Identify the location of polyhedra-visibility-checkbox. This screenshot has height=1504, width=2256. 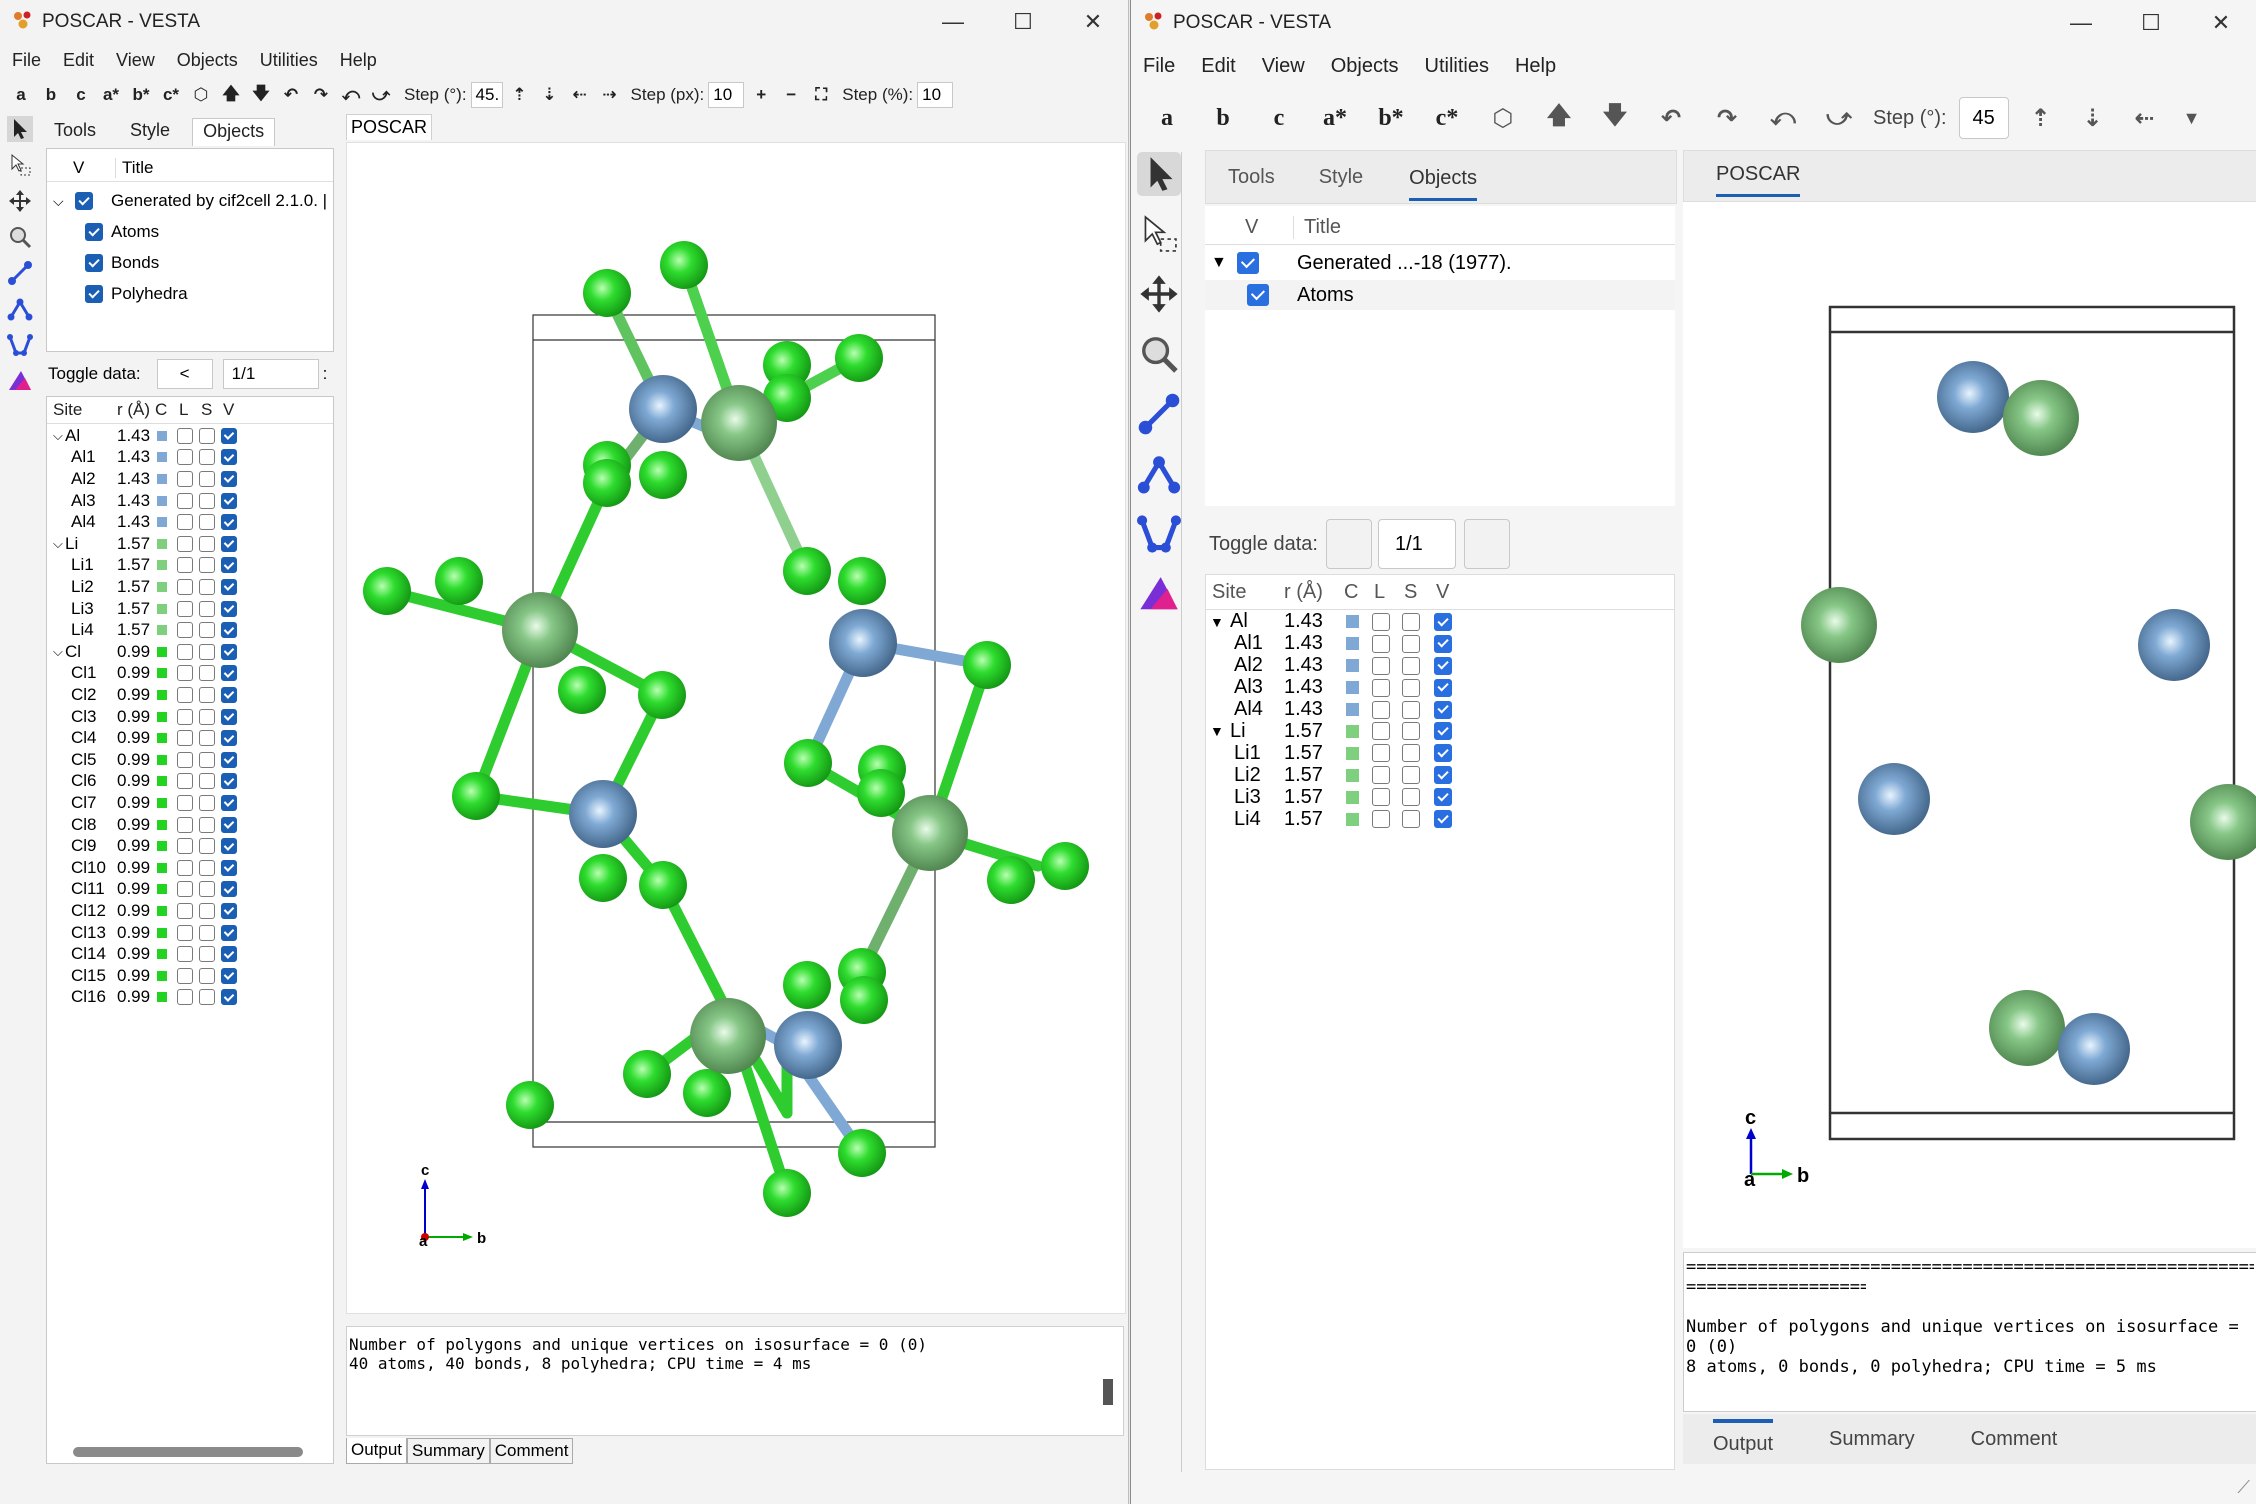
(94, 294).